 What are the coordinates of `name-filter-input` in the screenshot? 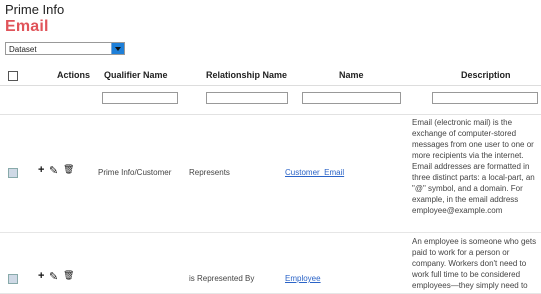 It's located at (351, 98).